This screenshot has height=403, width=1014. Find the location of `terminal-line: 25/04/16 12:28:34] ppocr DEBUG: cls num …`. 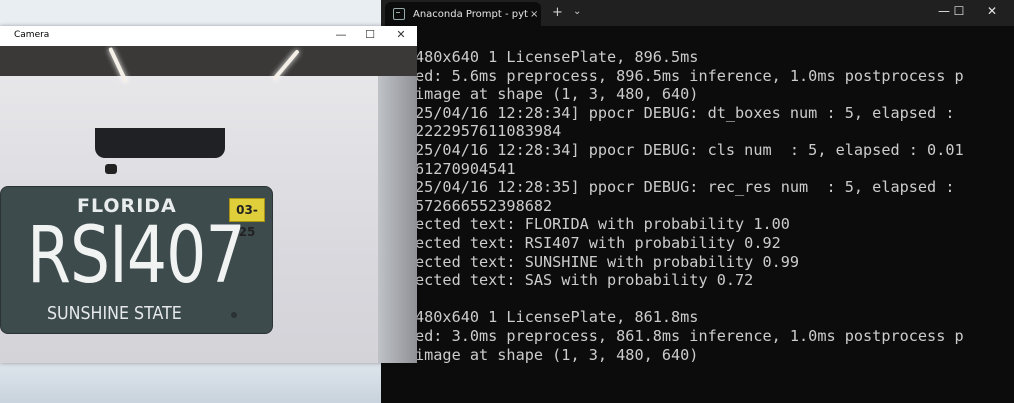

terminal-line: 25/04/16 12:28:34] ppocr DEBUG: cls num … is located at coordinates (689, 149).